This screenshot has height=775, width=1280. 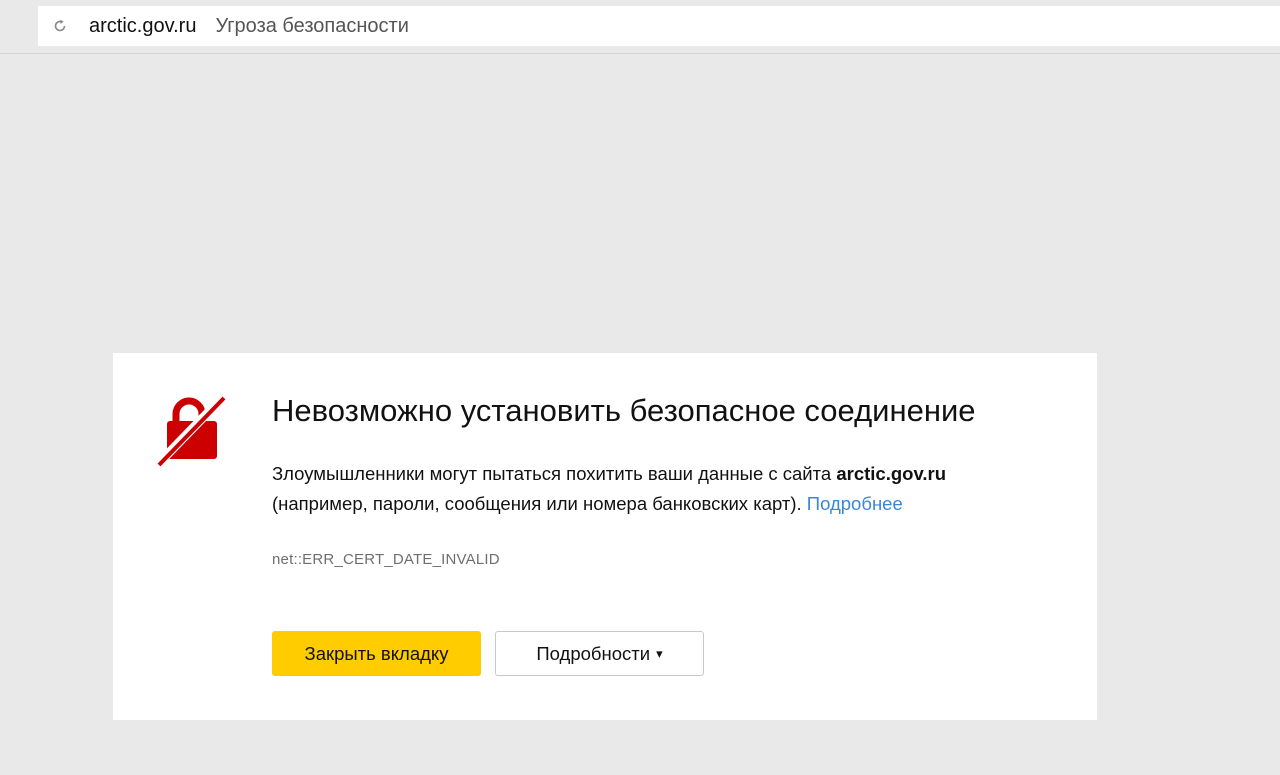 What do you see at coordinates (659, 26) in the screenshot?
I see `address-bar: arctic.gov.ru Угроза безопасности` at bounding box center [659, 26].